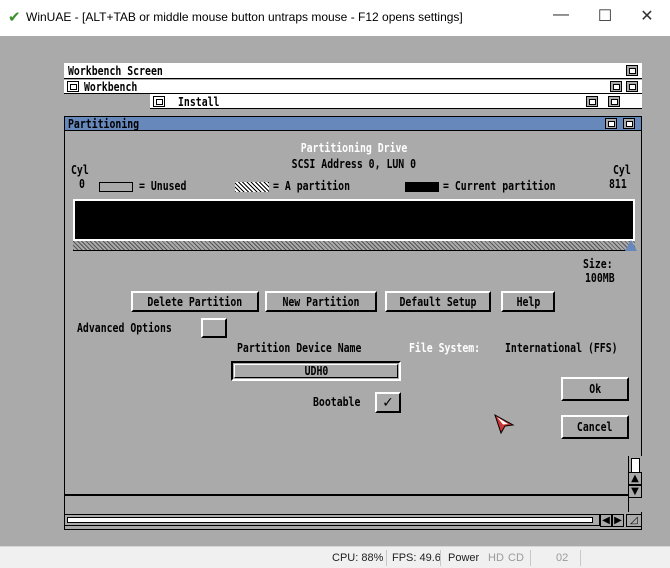 This screenshot has width=670, height=568. I want to click on workbench-window-title: Workbench, so click(111, 87).